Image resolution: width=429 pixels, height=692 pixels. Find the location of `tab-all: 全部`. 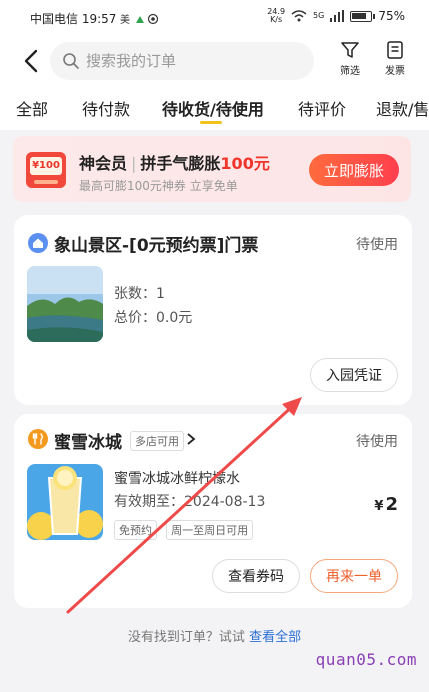

tab-all: 全部 is located at coordinates (32, 108).